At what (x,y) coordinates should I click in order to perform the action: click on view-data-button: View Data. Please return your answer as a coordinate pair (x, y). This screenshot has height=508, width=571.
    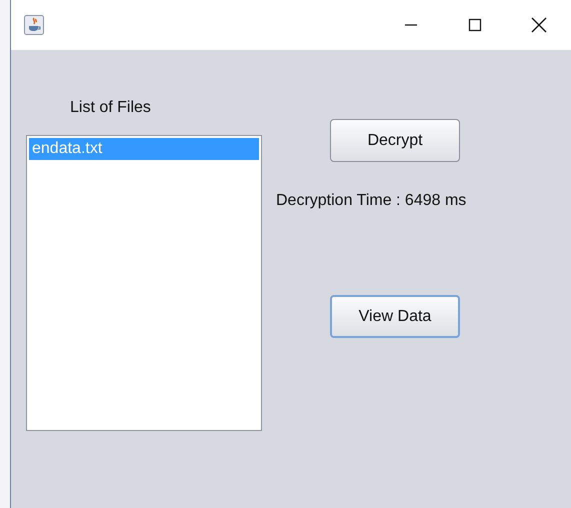
    Looking at the image, I should click on (395, 316).